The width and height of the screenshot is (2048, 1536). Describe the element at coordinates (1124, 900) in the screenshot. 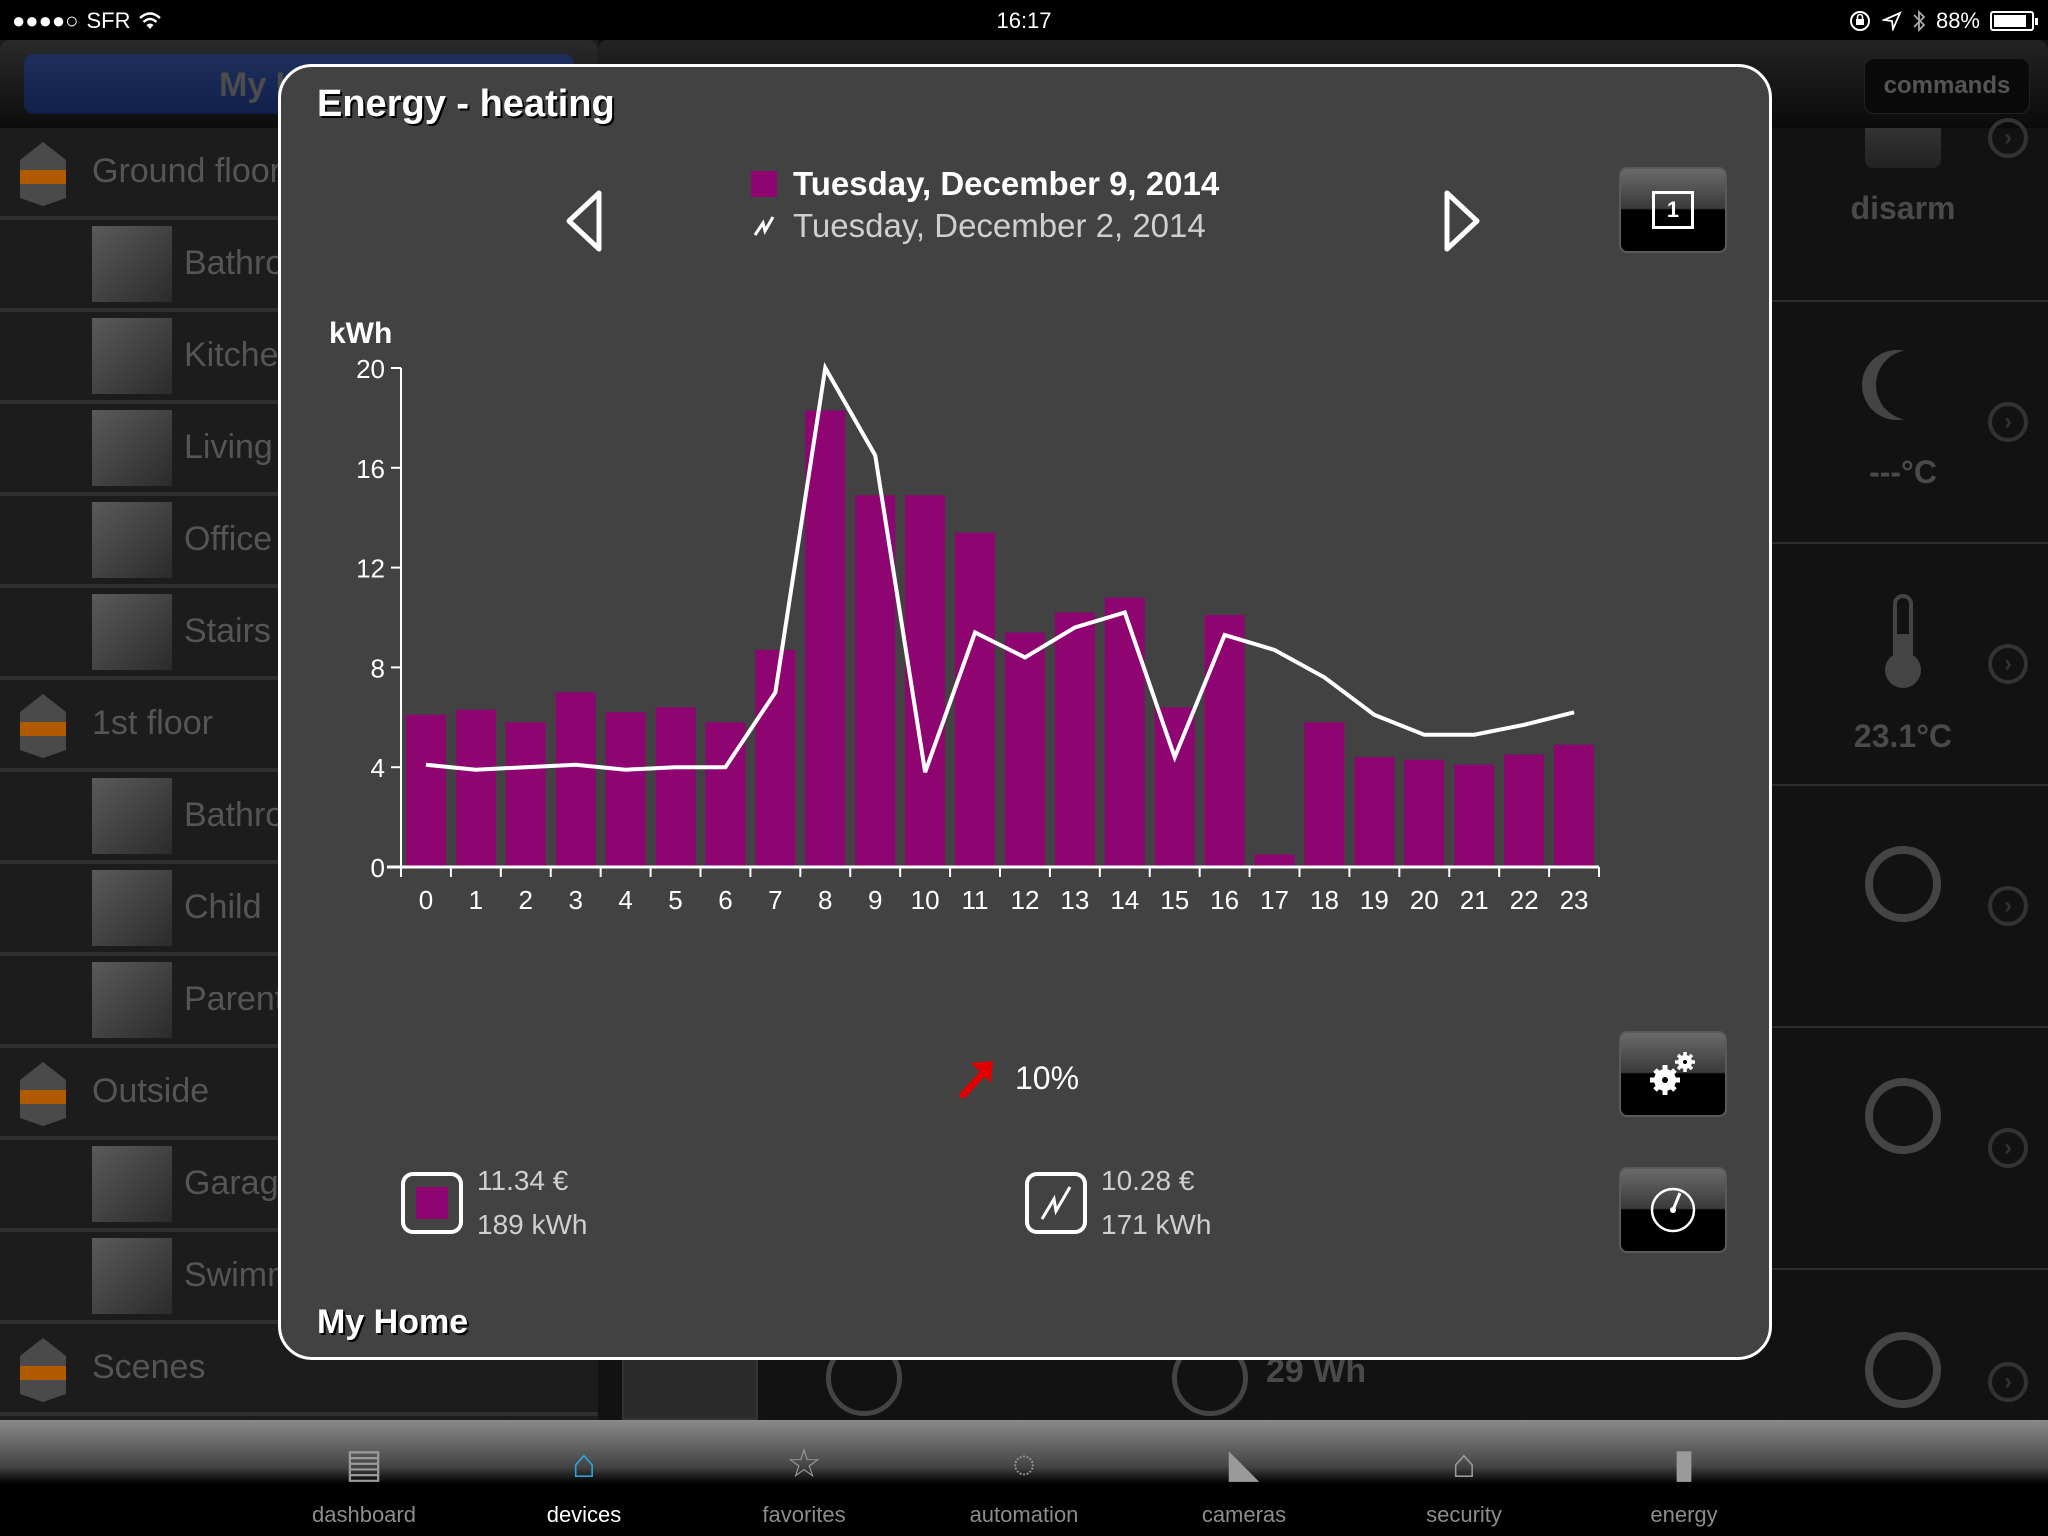

I see `x-tick-label: 14` at that location.